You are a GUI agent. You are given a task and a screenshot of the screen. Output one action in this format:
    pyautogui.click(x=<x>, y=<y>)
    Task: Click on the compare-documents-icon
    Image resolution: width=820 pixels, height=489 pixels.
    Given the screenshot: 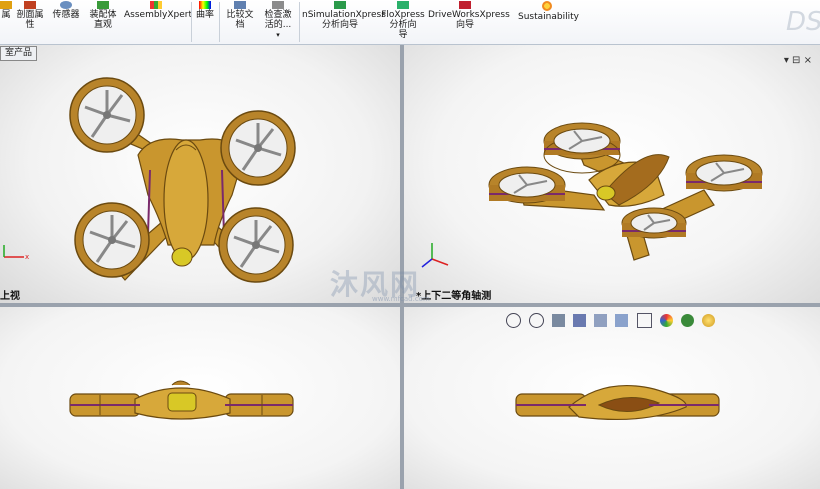 What is the action you would take?
    pyautogui.click(x=240, y=5)
    